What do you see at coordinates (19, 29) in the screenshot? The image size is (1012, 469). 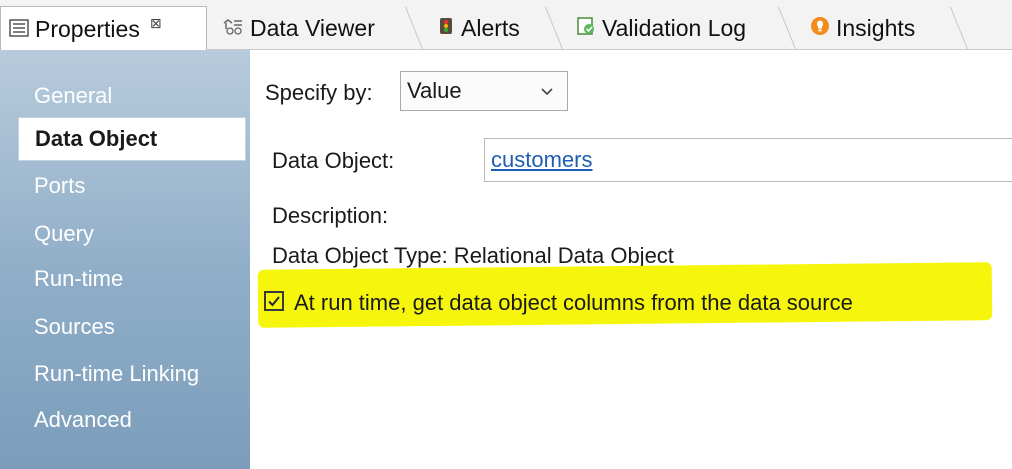 I see `properties-icon` at bounding box center [19, 29].